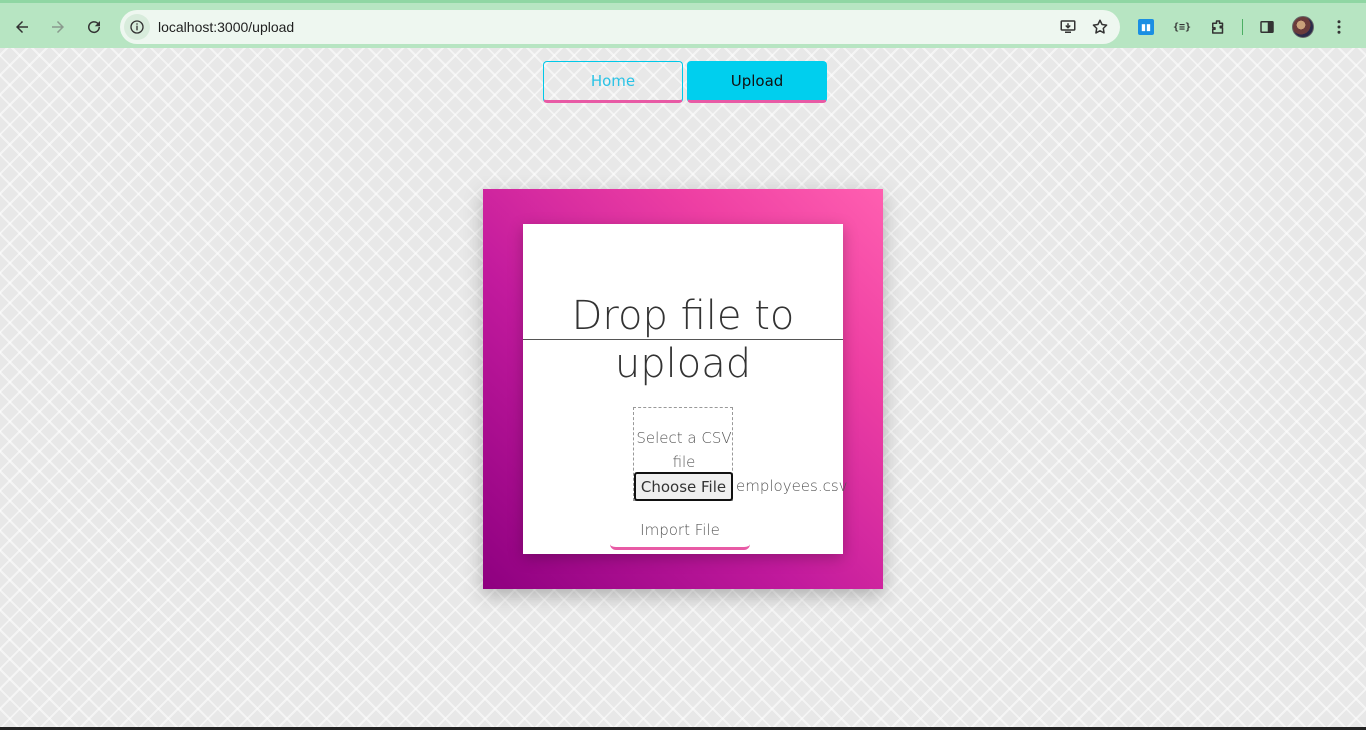 This screenshot has height=730, width=1366. I want to click on back-icon, so click(22, 27).